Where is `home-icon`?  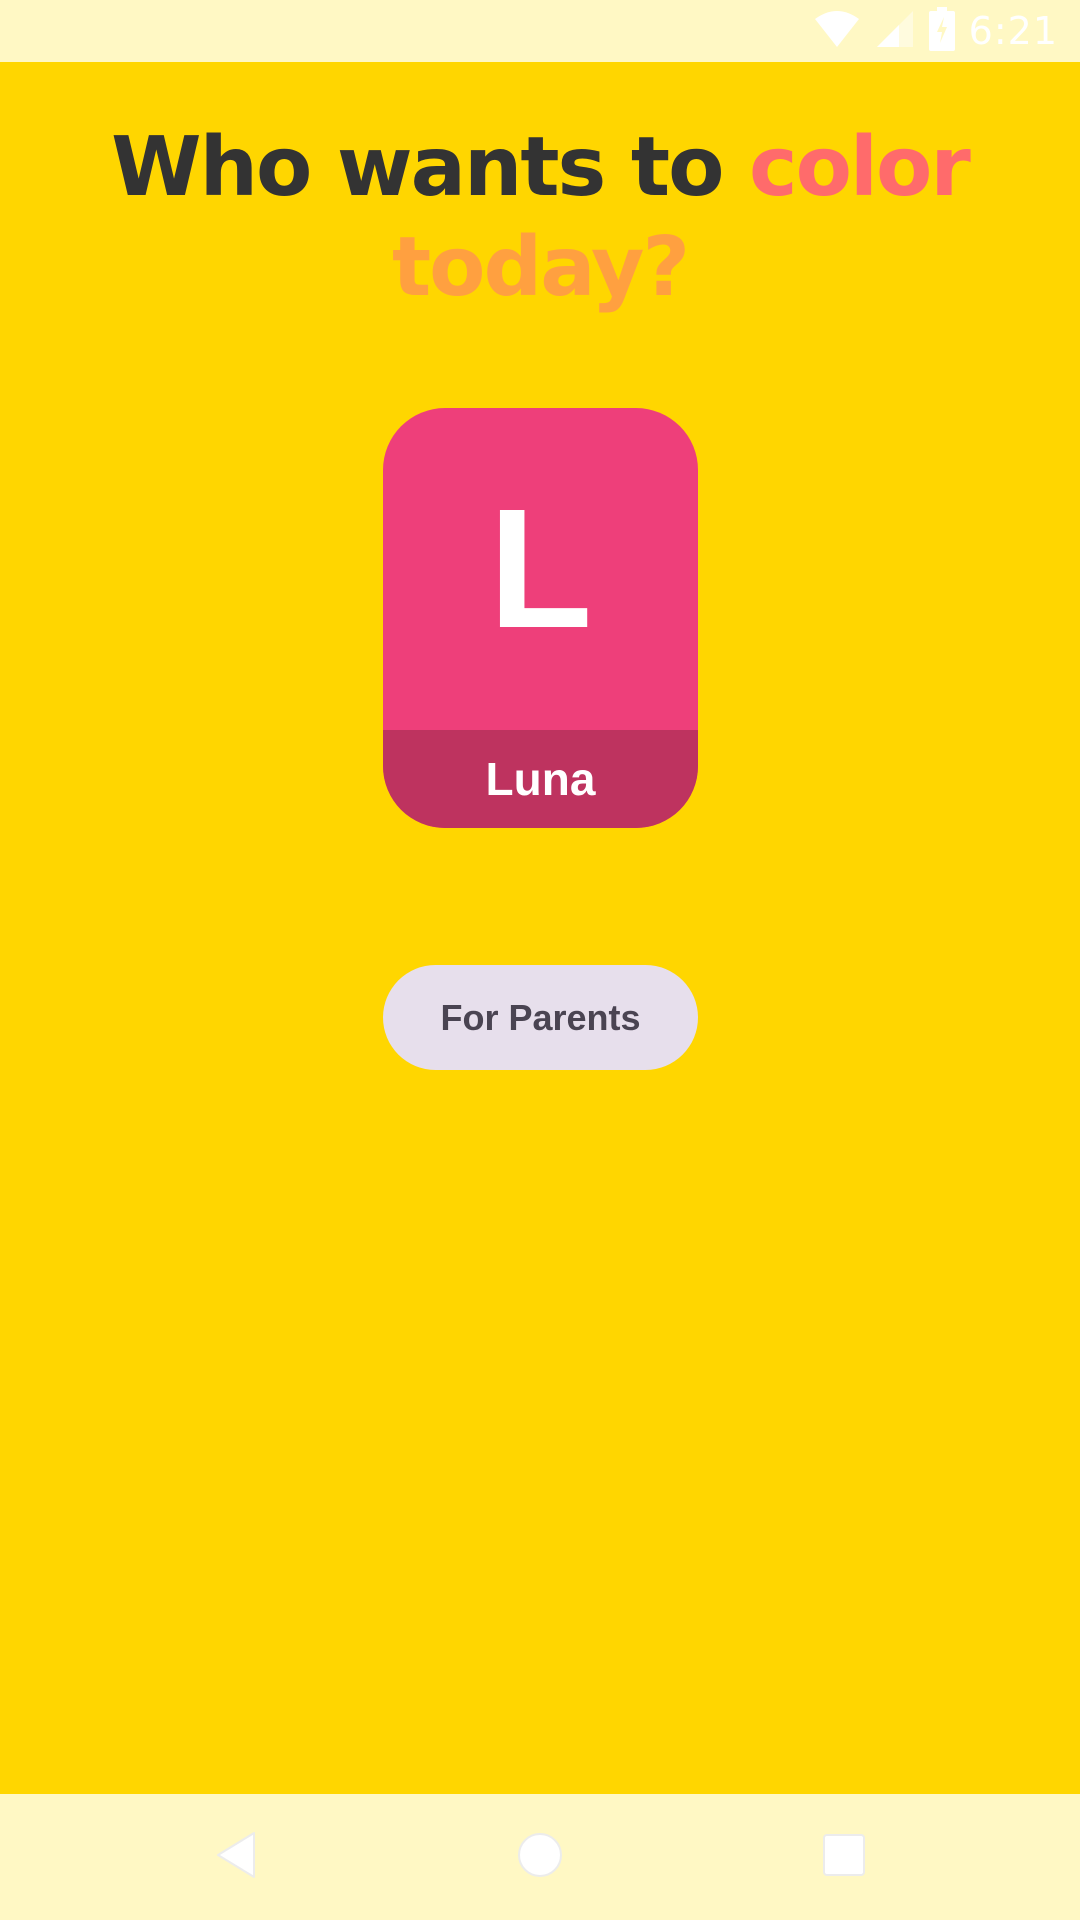 home-icon is located at coordinates (540, 1857).